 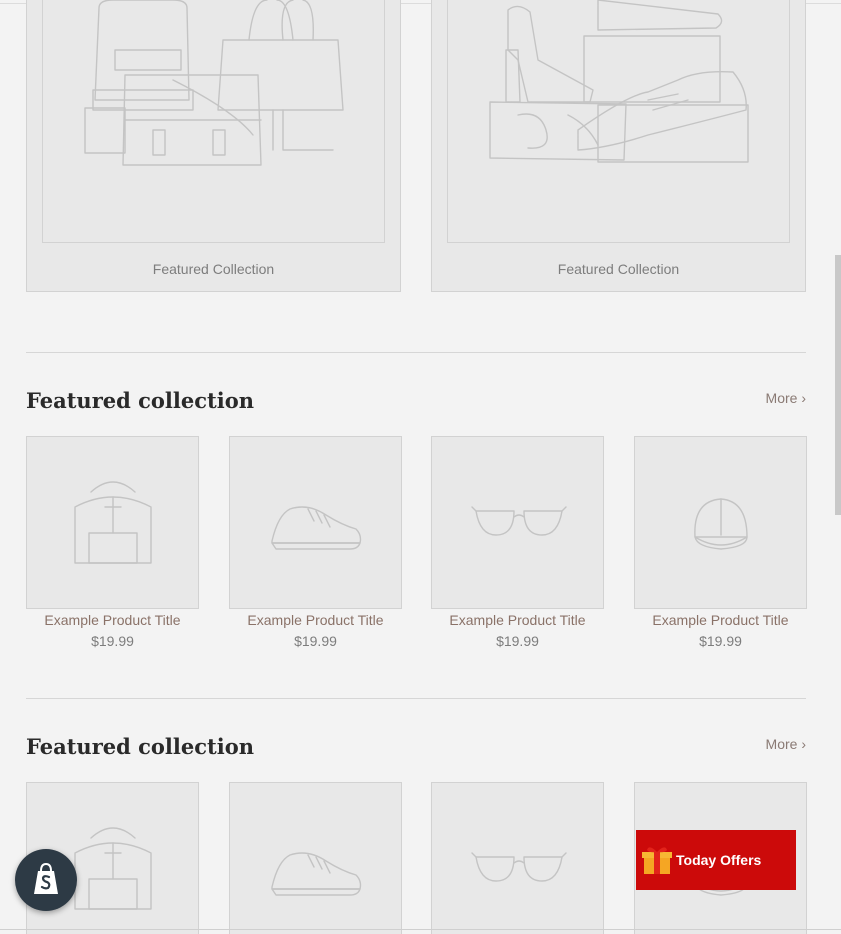 What do you see at coordinates (719, 860) in the screenshot?
I see `today-offers-label: Today Offers` at bounding box center [719, 860].